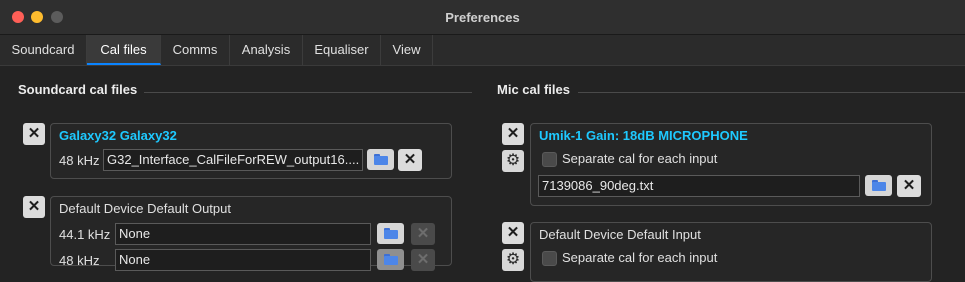 The image size is (965, 282). I want to click on sample-rate-label: 44.1 kHz, so click(85, 234).